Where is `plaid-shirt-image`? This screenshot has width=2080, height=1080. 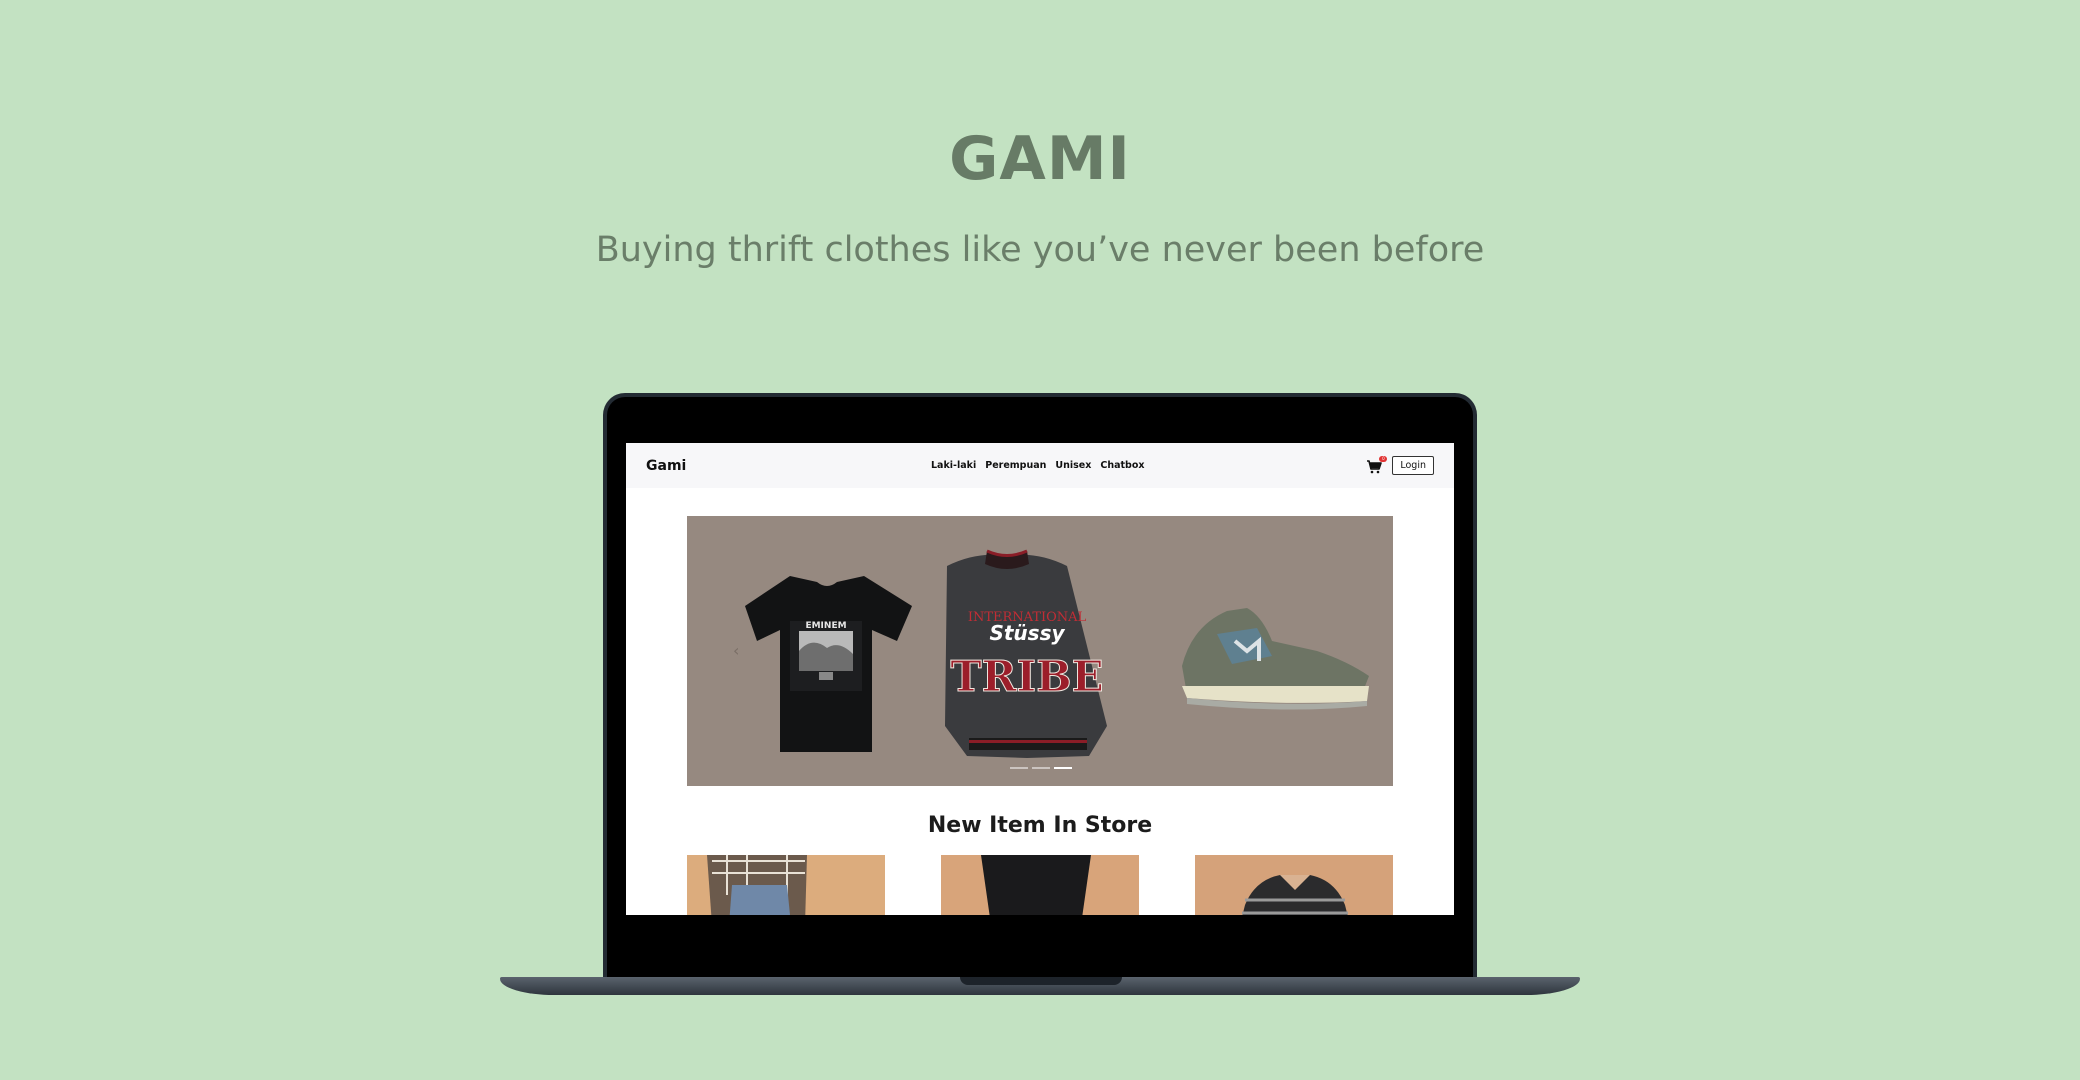 plaid-shirt-image is located at coordinates (786, 885).